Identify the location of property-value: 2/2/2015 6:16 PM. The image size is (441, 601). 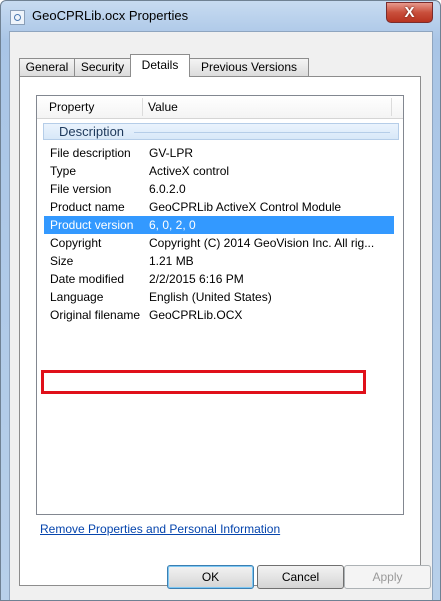
(196, 279).